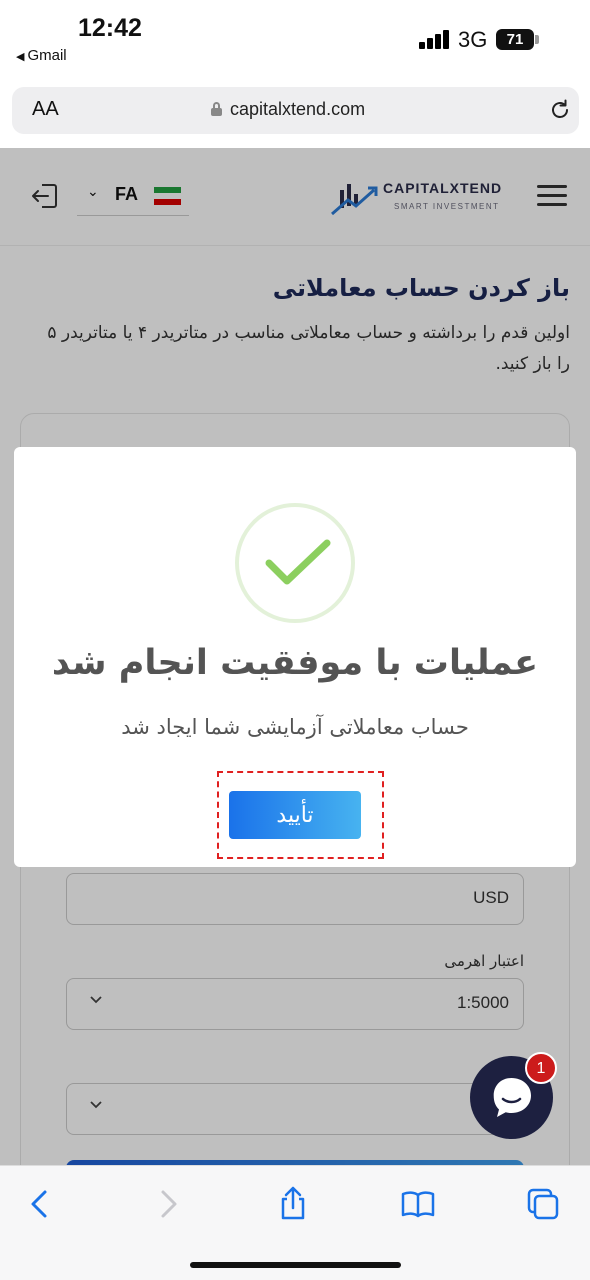  Describe the element at coordinates (295, 1265) in the screenshot. I see `home-indicator` at that location.